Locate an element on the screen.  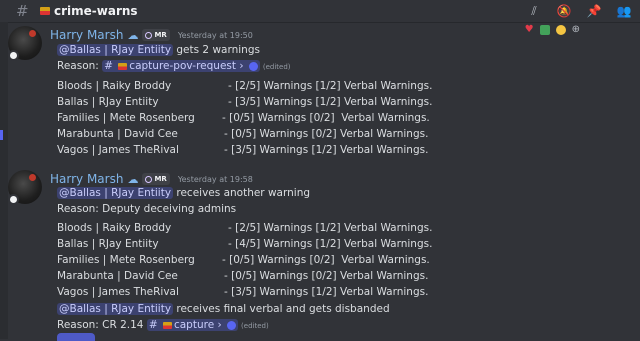
reason-line: Reason: # capture-pov-request › (edited) is located at coordinates (174, 66).